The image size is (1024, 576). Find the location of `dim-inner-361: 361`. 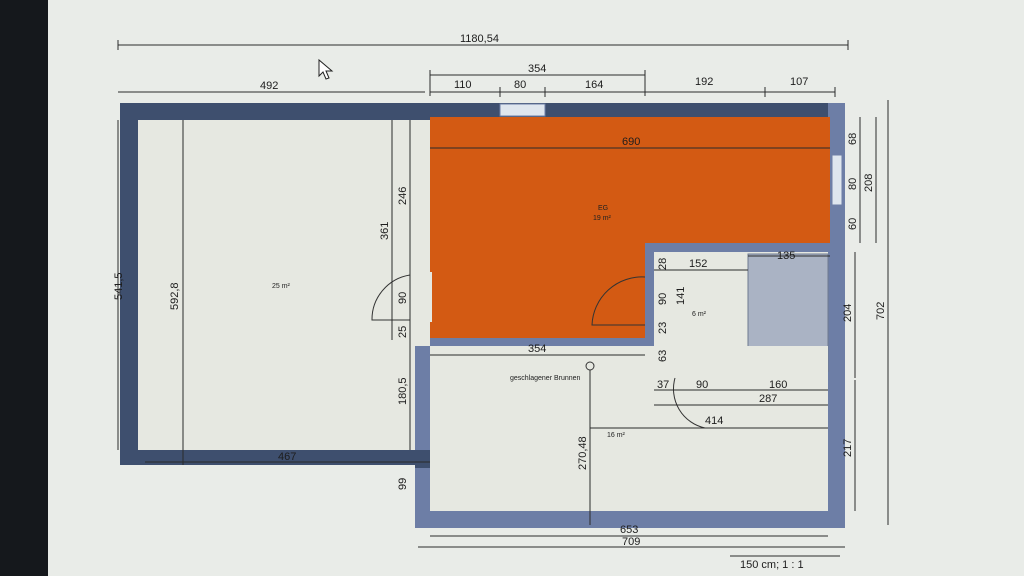

dim-inner-361: 361 is located at coordinates (385, 231).